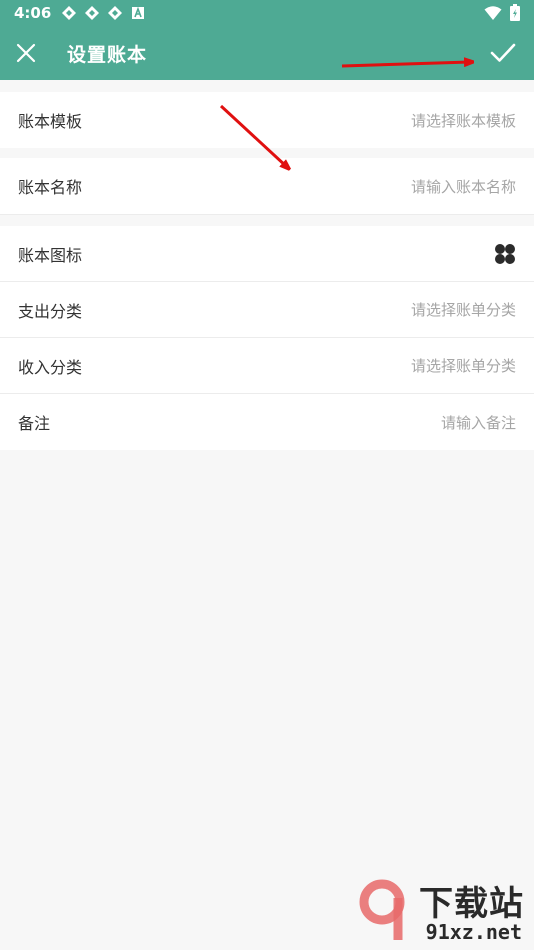 This screenshot has height=950, width=534. What do you see at coordinates (267, 254) in the screenshot?
I see `icon-row: 账本图标` at bounding box center [267, 254].